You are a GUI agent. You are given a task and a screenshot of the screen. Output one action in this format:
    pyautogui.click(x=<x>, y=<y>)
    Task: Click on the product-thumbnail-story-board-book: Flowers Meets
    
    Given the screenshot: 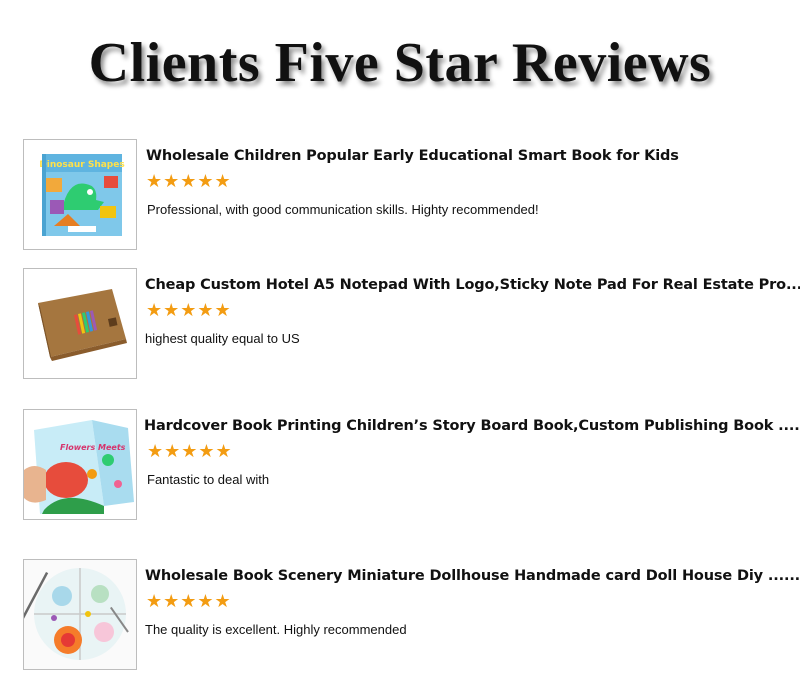 What is the action you would take?
    pyautogui.click(x=80, y=464)
    